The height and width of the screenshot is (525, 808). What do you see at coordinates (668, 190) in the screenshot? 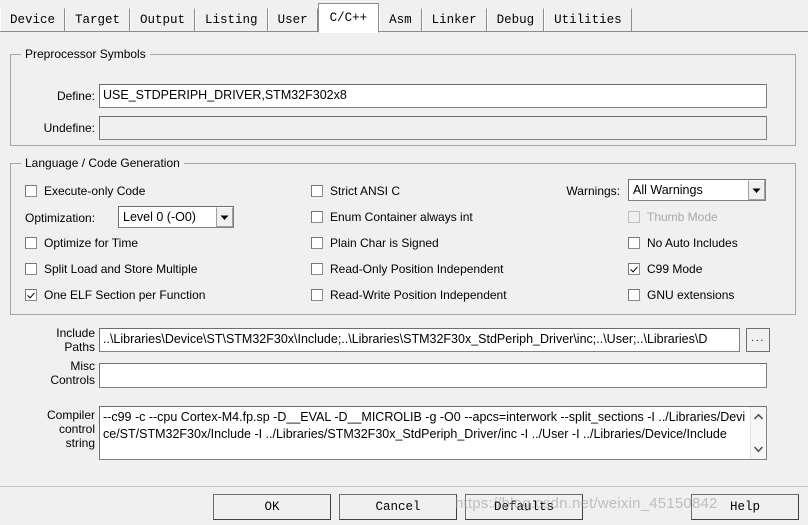
I see `warnings-combo-value: All Warnings` at bounding box center [668, 190].